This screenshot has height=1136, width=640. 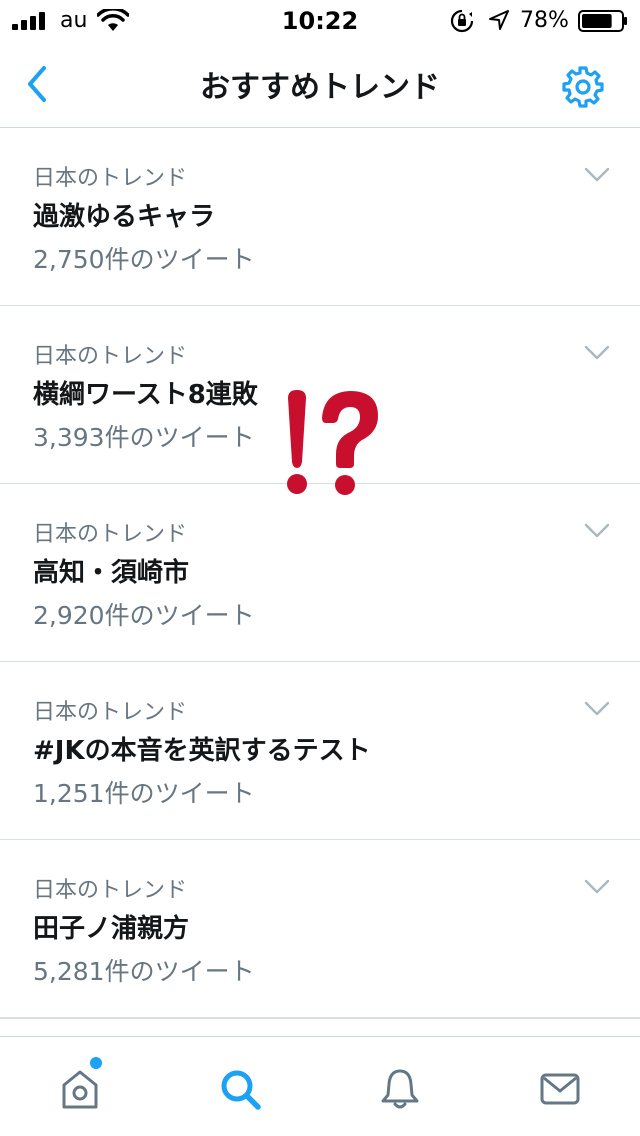 I want to click on gear-icon, so click(x=583, y=87).